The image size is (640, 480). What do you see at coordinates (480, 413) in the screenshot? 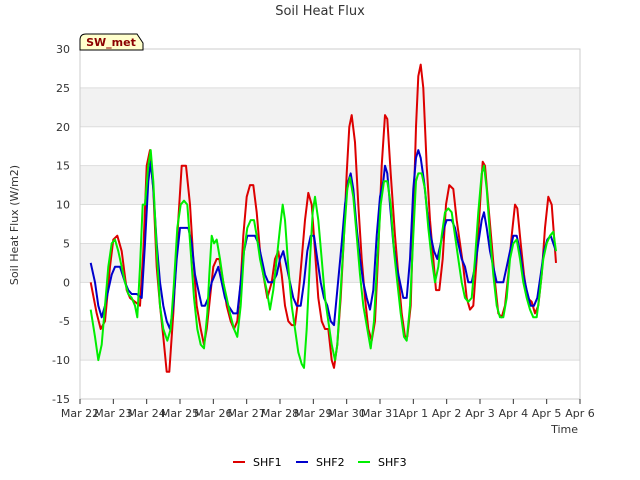
I see `x-tick-label: Apr 3` at bounding box center [480, 413].